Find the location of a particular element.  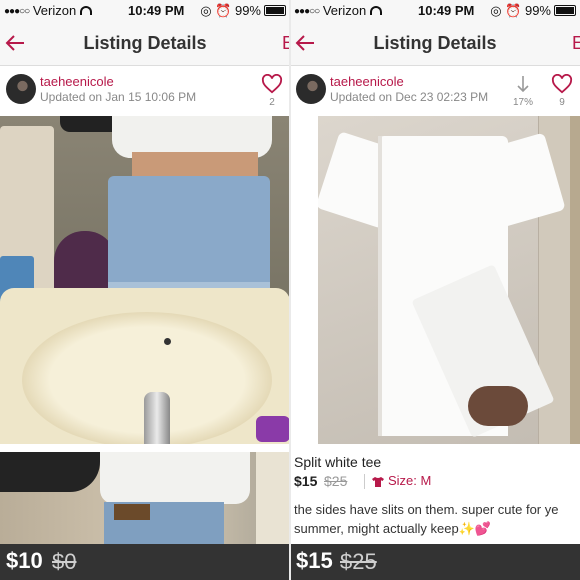

updated-timestamp: Updated on Jan 15 10:06 PM is located at coordinates (118, 97).